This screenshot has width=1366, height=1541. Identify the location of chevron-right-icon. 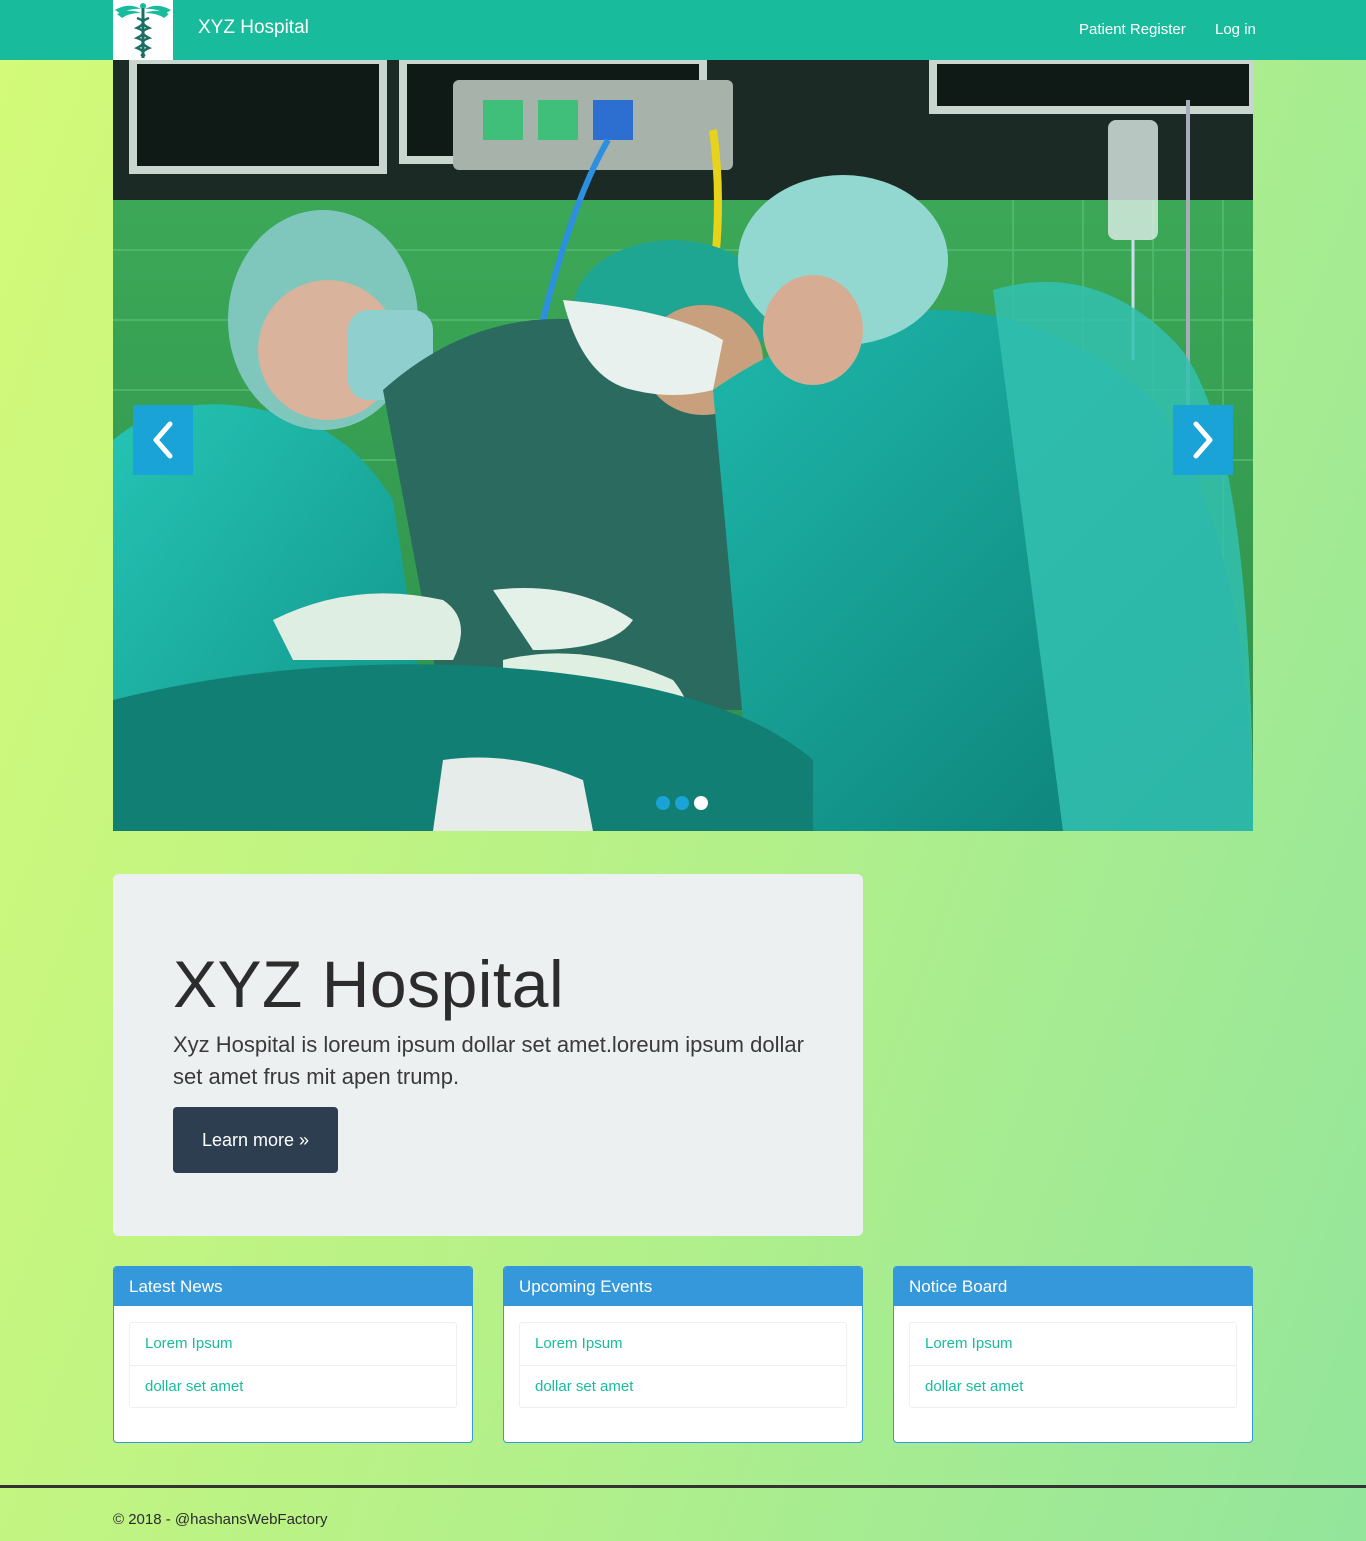
(1203, 440).